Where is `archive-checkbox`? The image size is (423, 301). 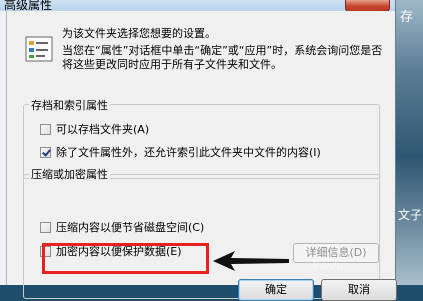
archive-checkbox is located at coordinates (45, 129).